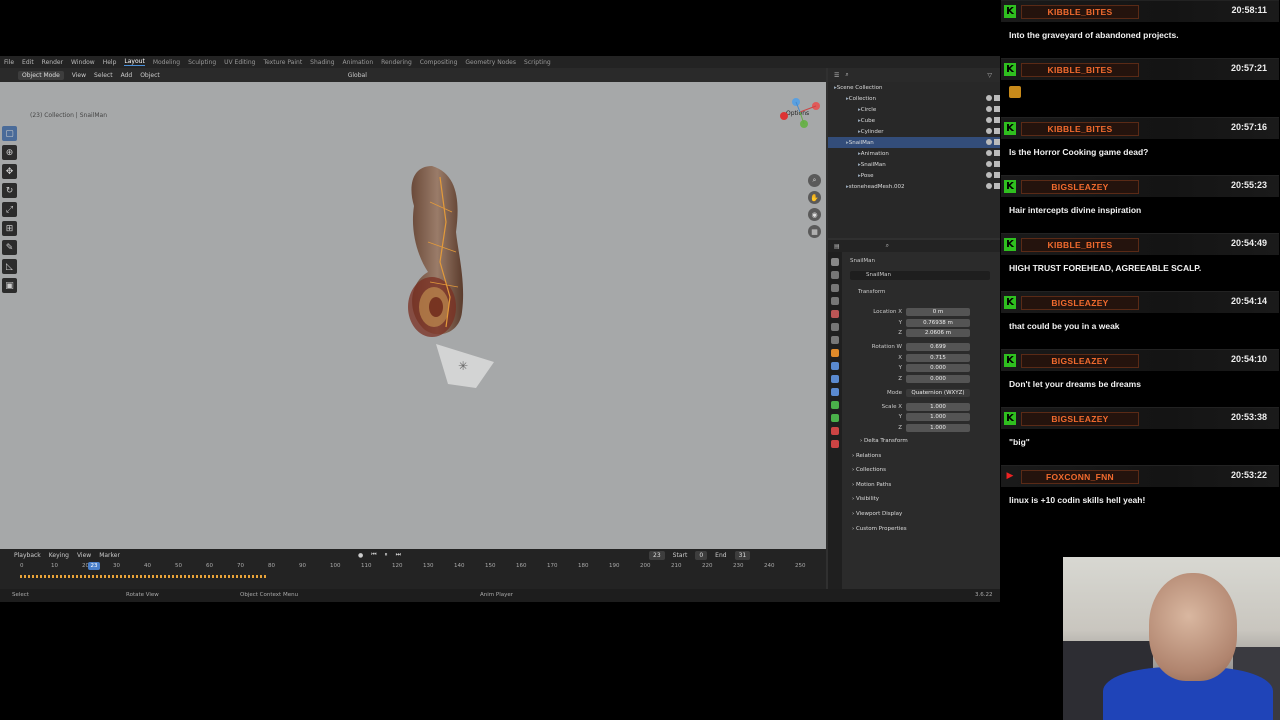 The height and width of the screenshot is (720, 1280). What do you see at coordinates (143, 576) in the screenshot?
I see `keyframe-strip` at bounding box center [143, 576].